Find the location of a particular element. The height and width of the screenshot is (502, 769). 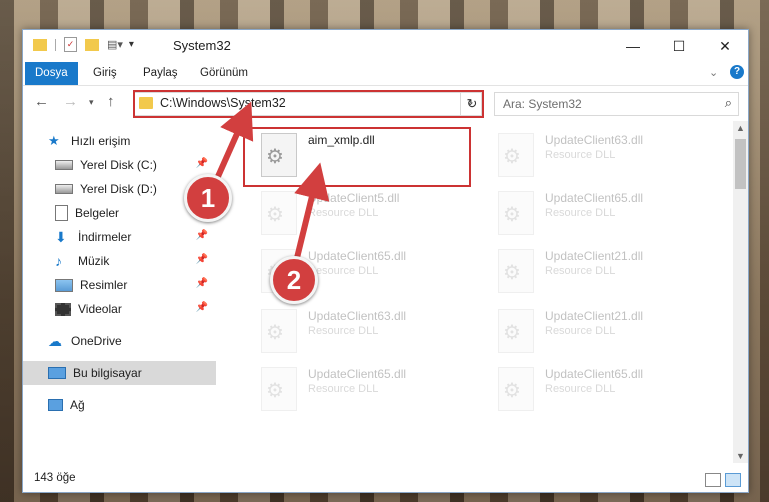

search-icon: ⌕ is located at coordinates (728, 102).